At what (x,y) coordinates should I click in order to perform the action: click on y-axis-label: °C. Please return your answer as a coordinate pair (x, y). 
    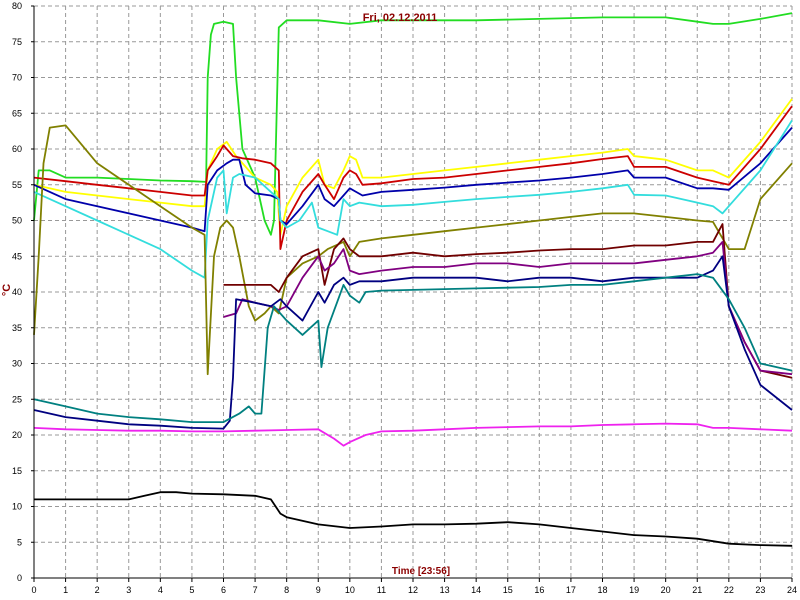
    Looking at the image, I should click on (7, 290).